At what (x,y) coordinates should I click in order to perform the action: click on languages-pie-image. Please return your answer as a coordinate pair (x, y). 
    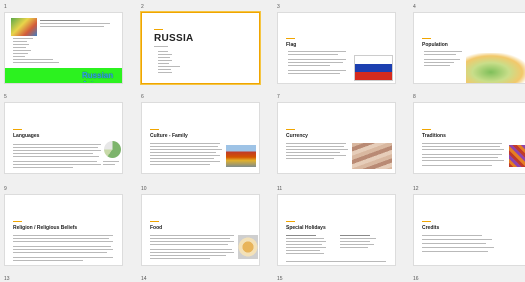
    Looking at the image, I should click on (112, 149).